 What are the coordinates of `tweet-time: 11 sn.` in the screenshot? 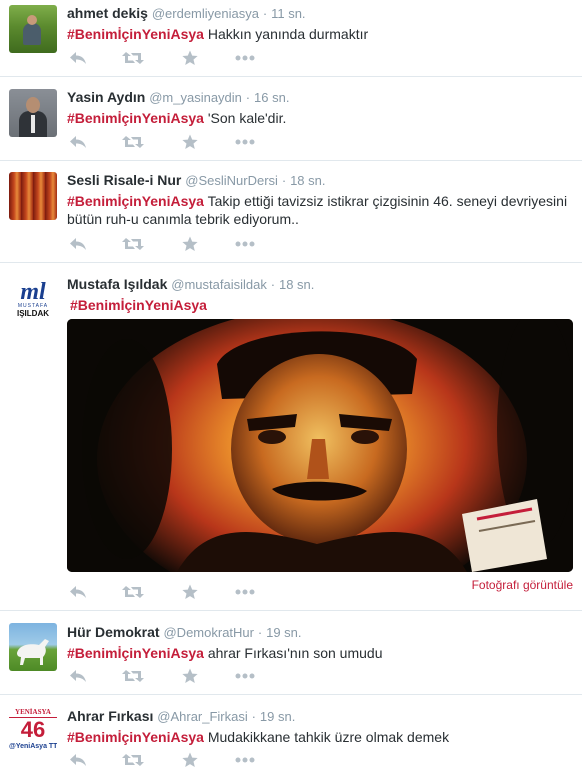 It's located at (288, 13).